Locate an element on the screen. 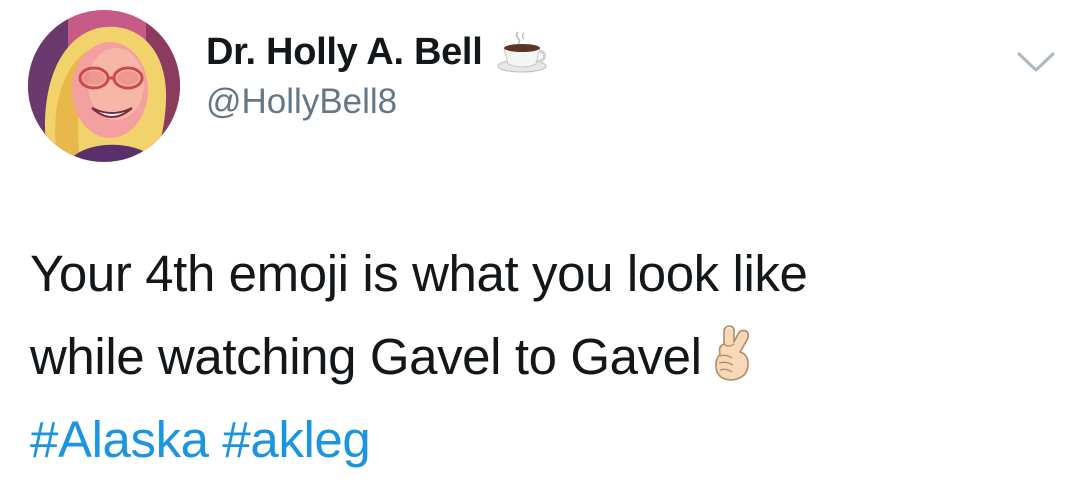 This screenshot has width=1069, height=503. avatar-photo is located at coordinates (104, 86).